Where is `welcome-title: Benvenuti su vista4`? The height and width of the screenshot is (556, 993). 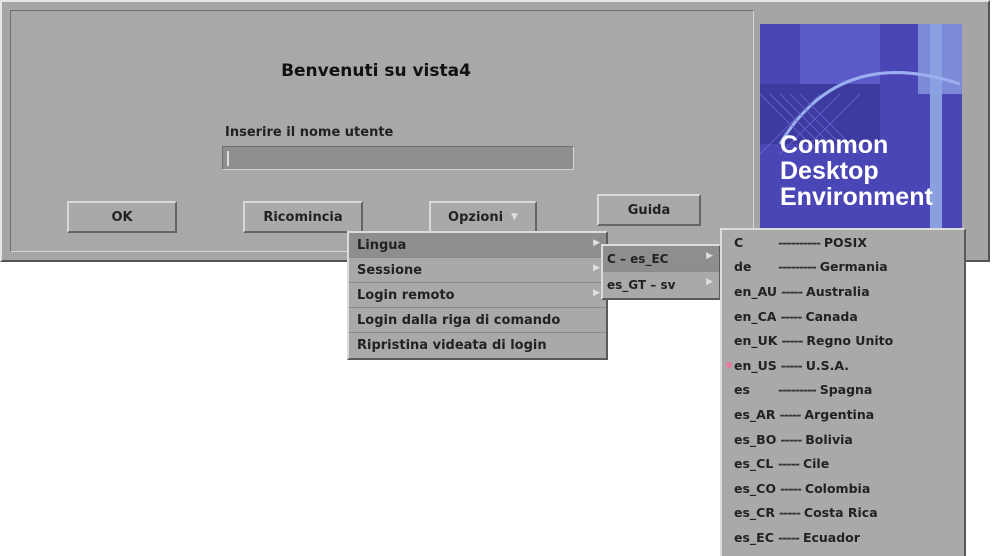 welcome-title: Benvenuti su vista4 is located at coordinates (376, 71).